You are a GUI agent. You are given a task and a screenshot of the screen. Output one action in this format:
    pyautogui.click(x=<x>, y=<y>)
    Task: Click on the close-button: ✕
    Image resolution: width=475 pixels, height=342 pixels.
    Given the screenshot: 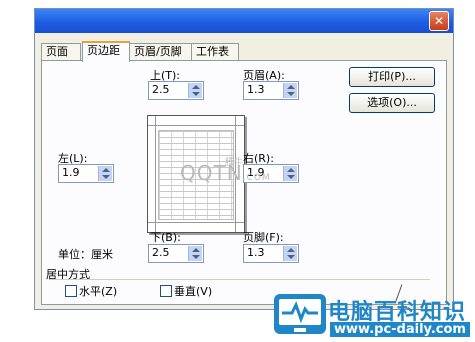 What is the action you would take?
    pyautogui.click(x=439, y=21)
    